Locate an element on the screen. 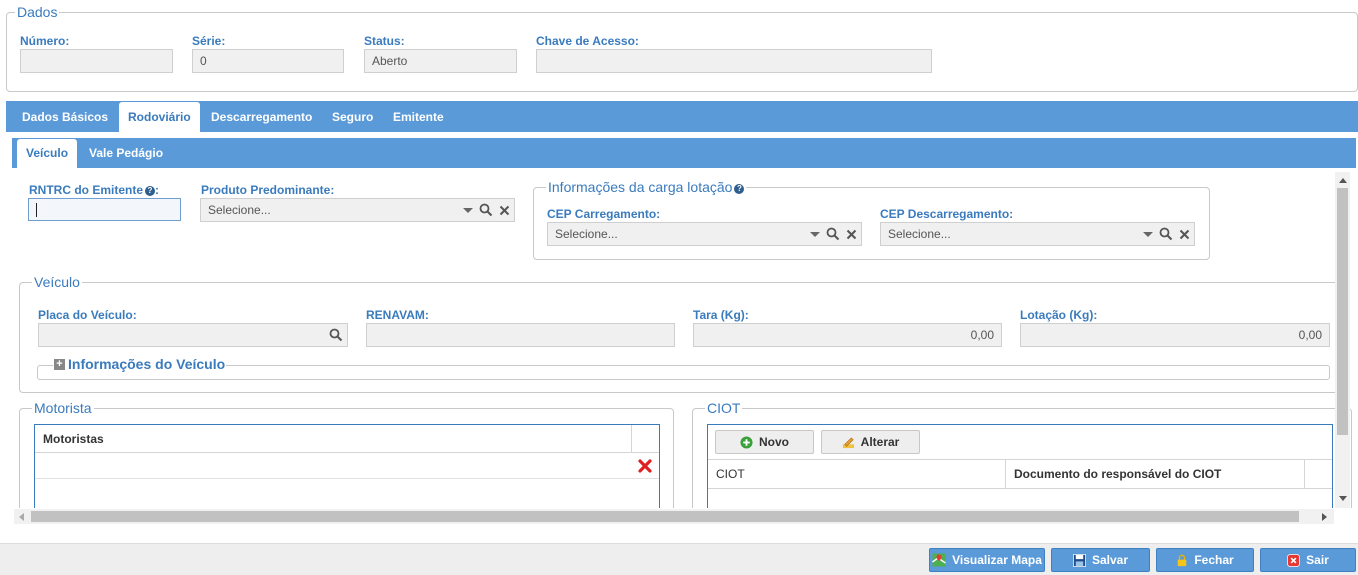  salvar-label: Salvar is located at coordinates (1110, 560).